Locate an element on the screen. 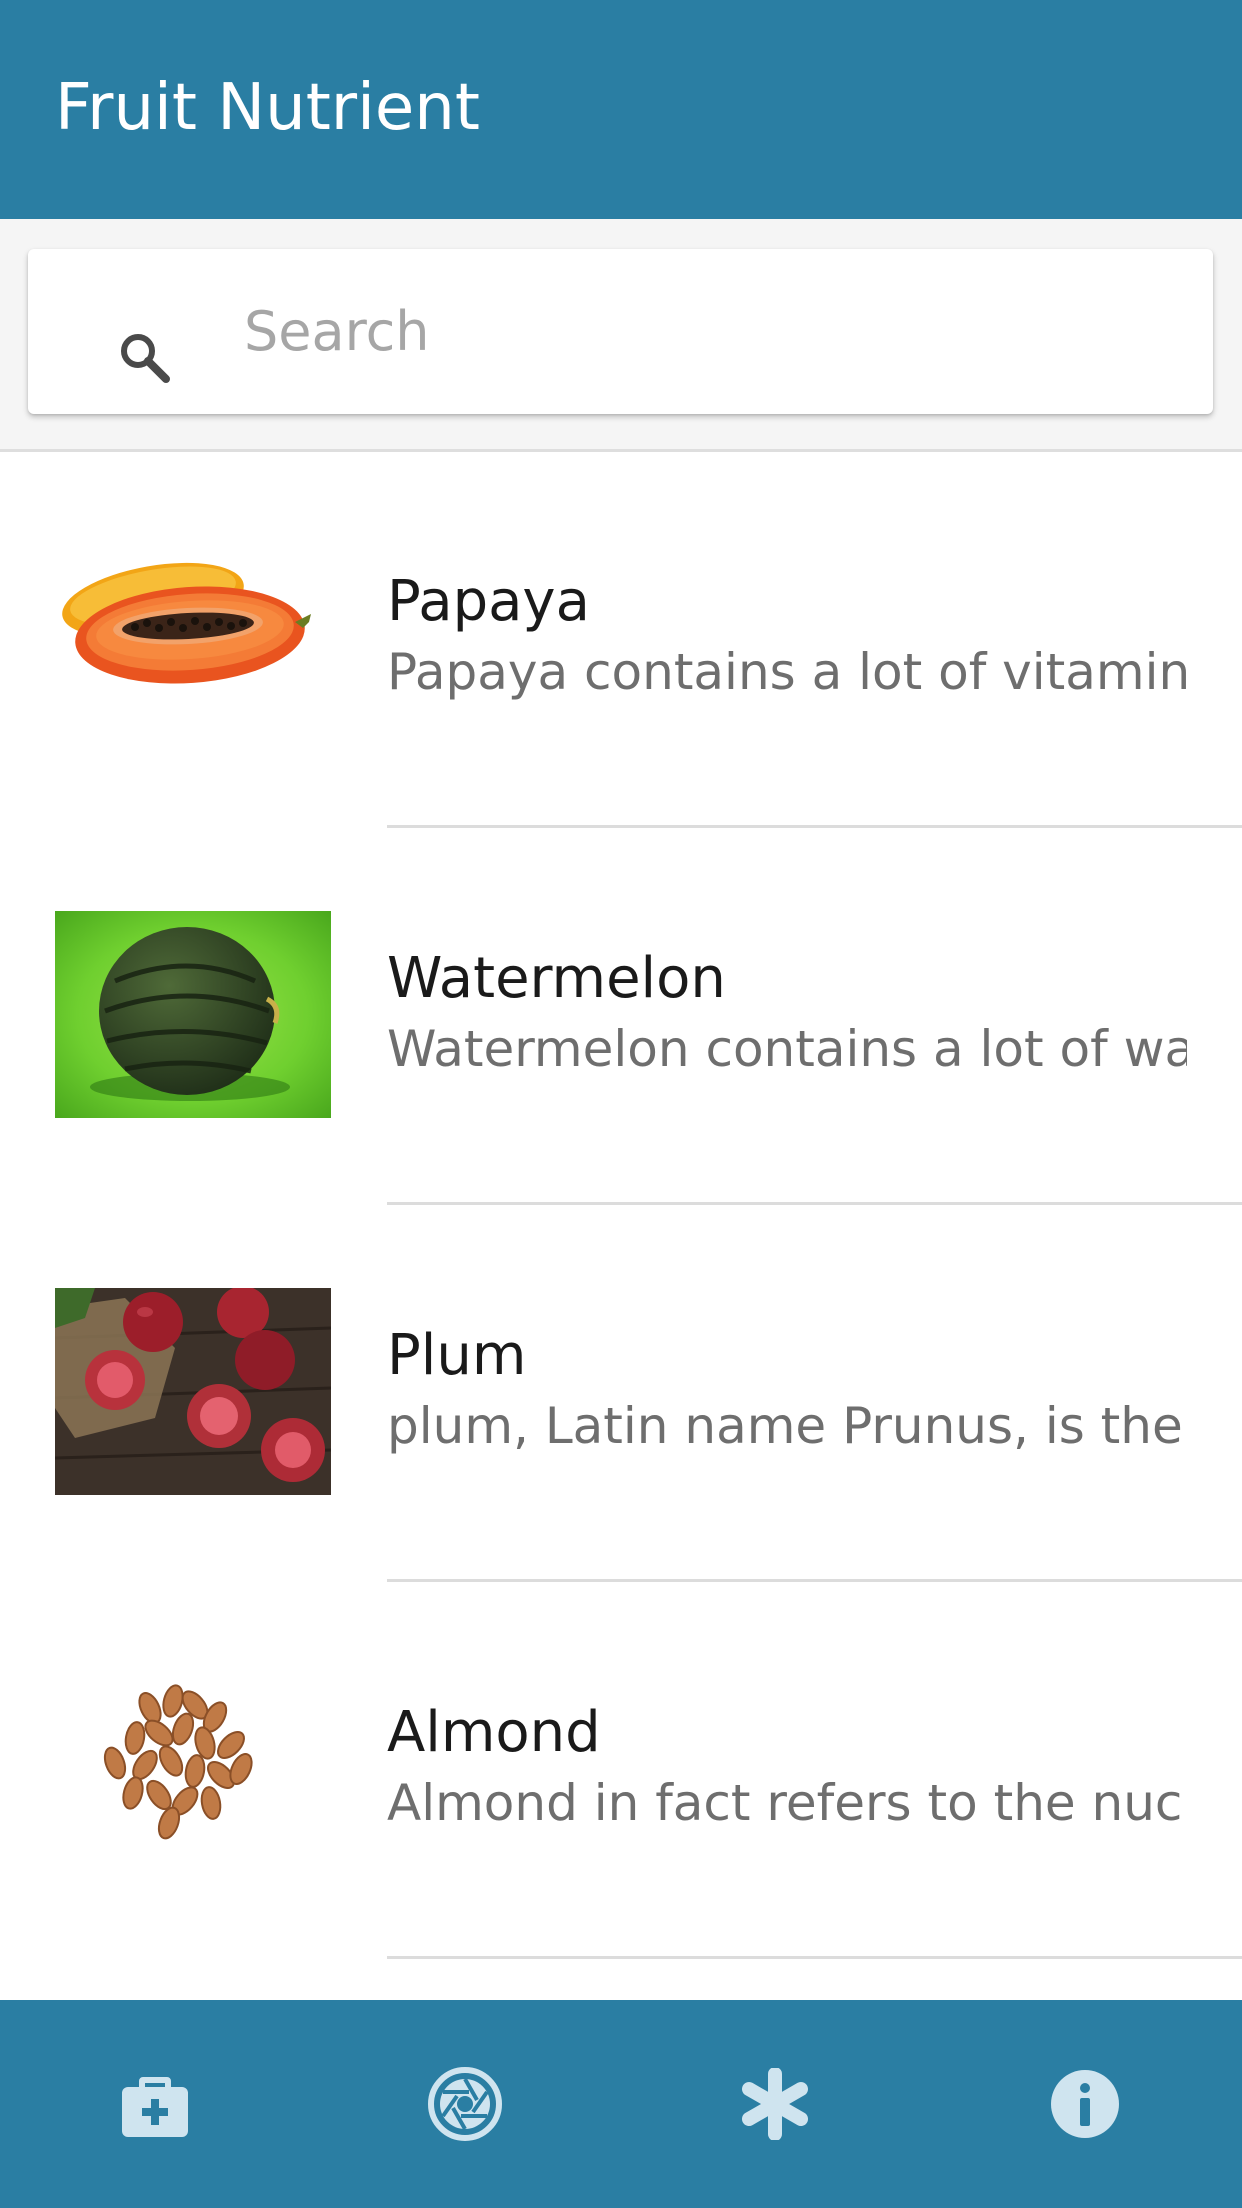 Image resolution: width=1242 pixels, height=2208 pixels. search-icon is located at coordinates (146, 359).